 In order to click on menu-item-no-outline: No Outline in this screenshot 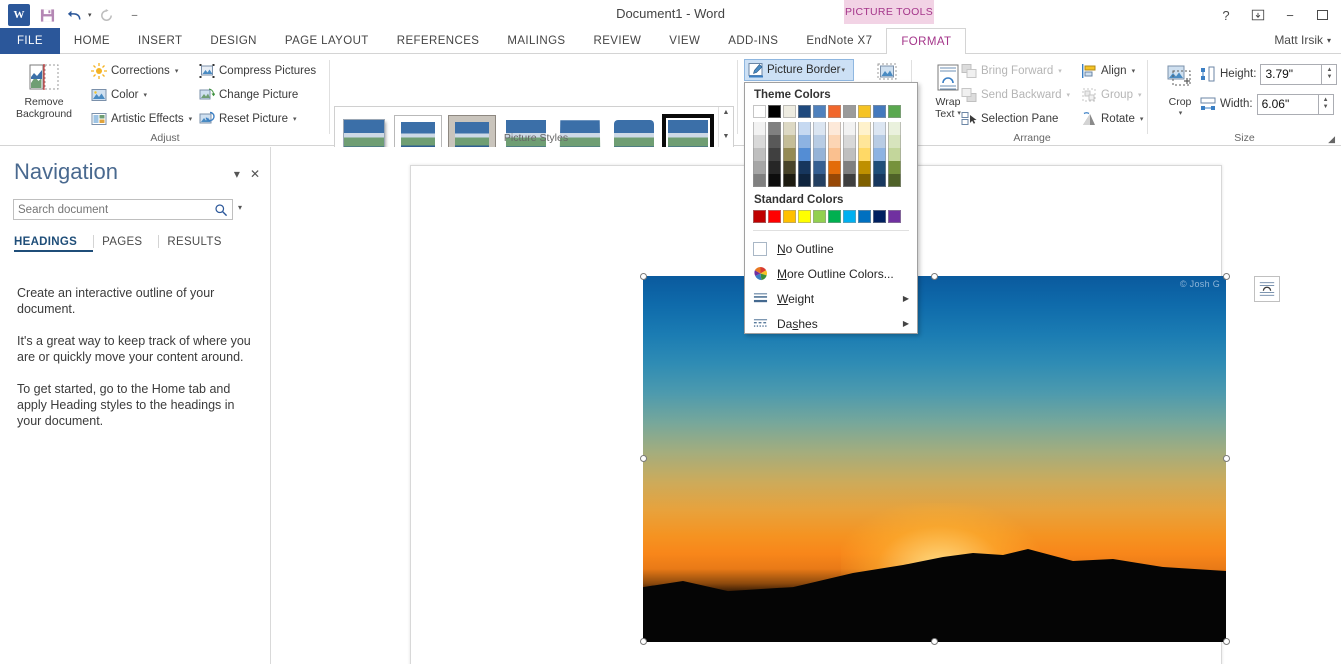, I will do `click(831, 248)`.